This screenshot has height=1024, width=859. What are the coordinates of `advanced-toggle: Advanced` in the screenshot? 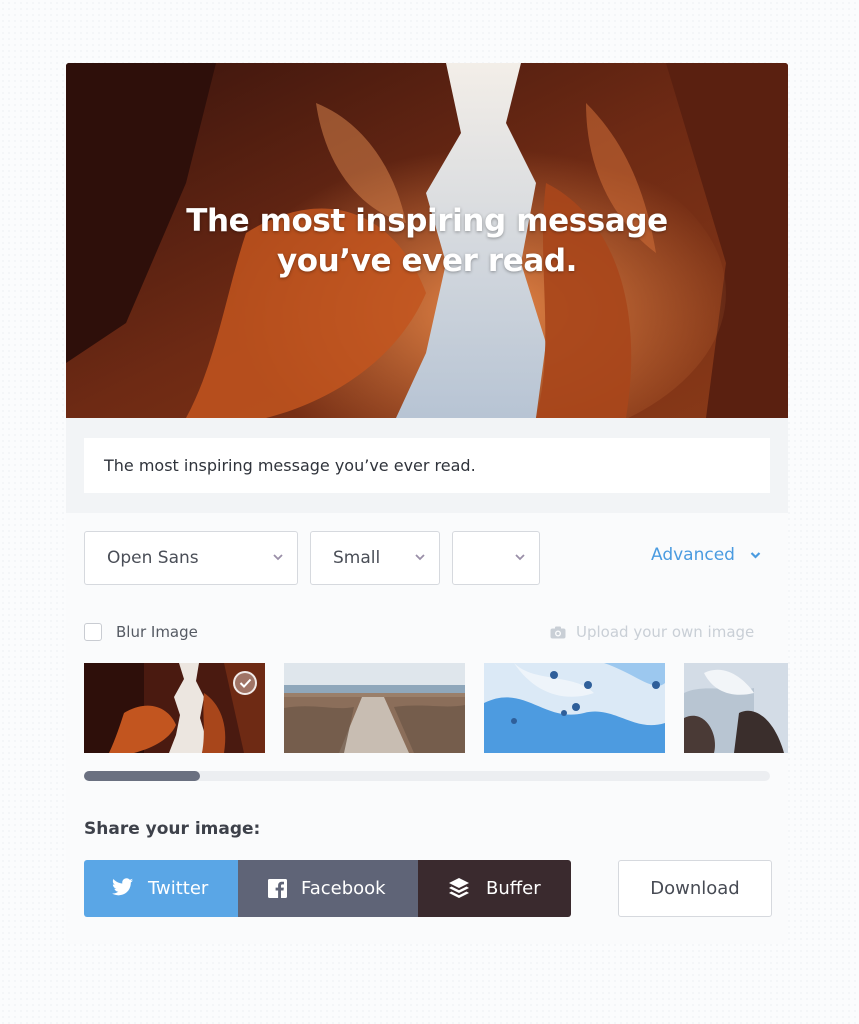 It's located at (706, 555).